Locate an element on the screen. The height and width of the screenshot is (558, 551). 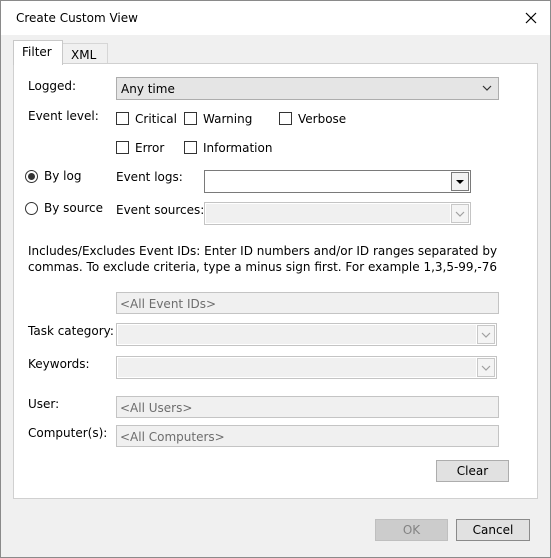
keywords-field is located at coordinates (297, 367).